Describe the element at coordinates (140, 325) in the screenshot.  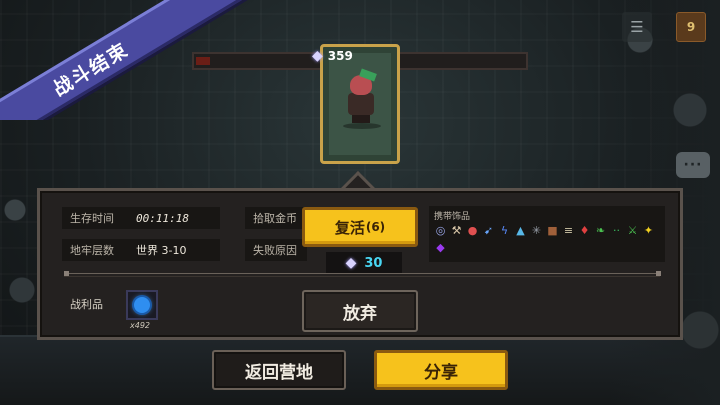
I see `loot-count: x492` at that location.